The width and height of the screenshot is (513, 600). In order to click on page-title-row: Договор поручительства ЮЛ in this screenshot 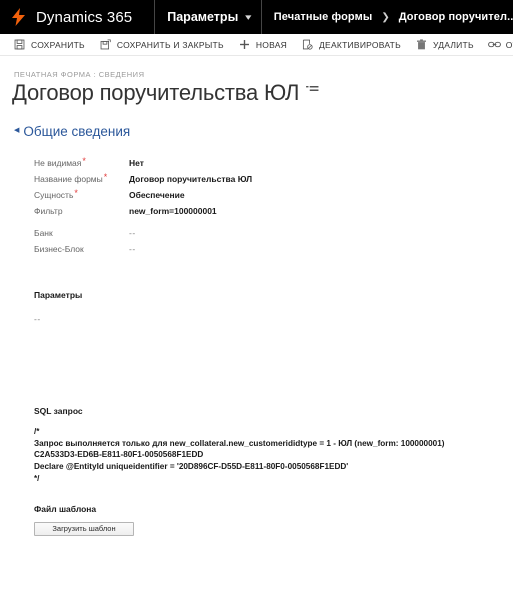, I will do `click(262, 93)`.